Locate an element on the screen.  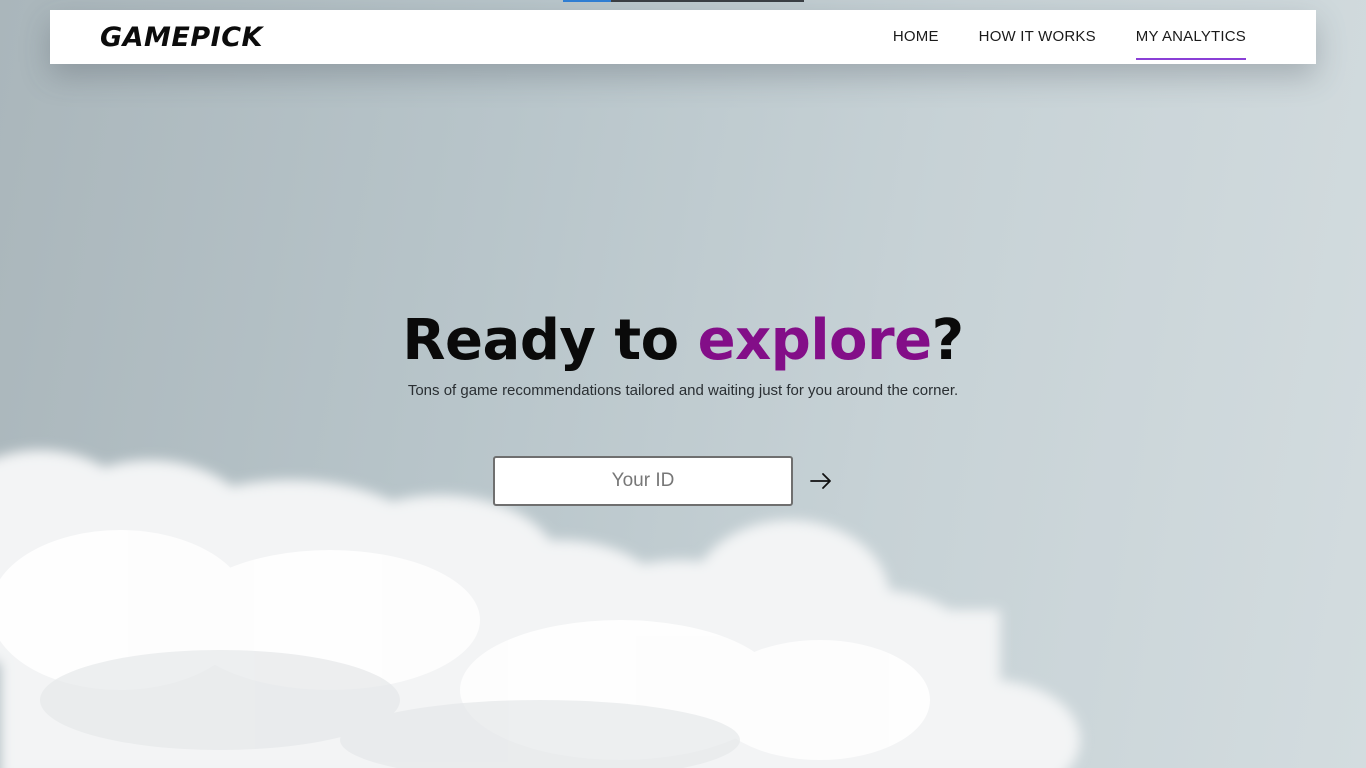
hero-title-lead: Ready to is located at coordinates (550, 340).